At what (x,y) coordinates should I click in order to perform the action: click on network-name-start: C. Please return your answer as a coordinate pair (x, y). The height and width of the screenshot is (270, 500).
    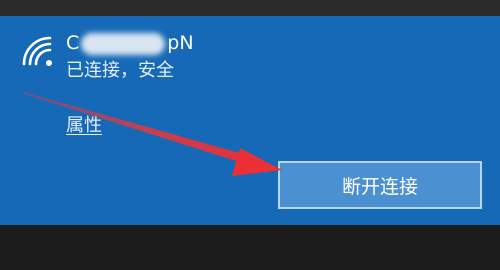
    Looking at the image, I should click on (73, 43).